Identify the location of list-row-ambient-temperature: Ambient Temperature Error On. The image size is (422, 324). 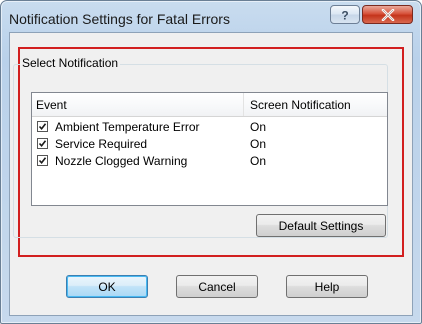
(209, 127).